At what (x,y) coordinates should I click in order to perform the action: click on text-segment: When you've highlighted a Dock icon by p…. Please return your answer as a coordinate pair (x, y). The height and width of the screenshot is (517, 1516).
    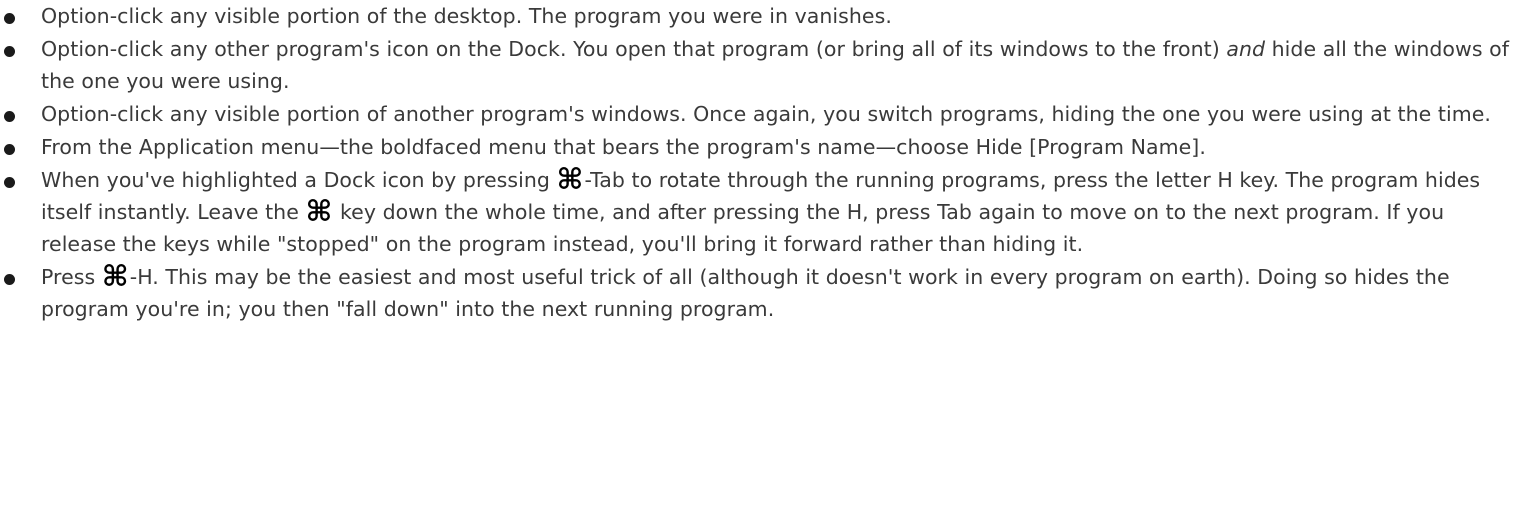
    Looking at the image, I should click on (299, 180).